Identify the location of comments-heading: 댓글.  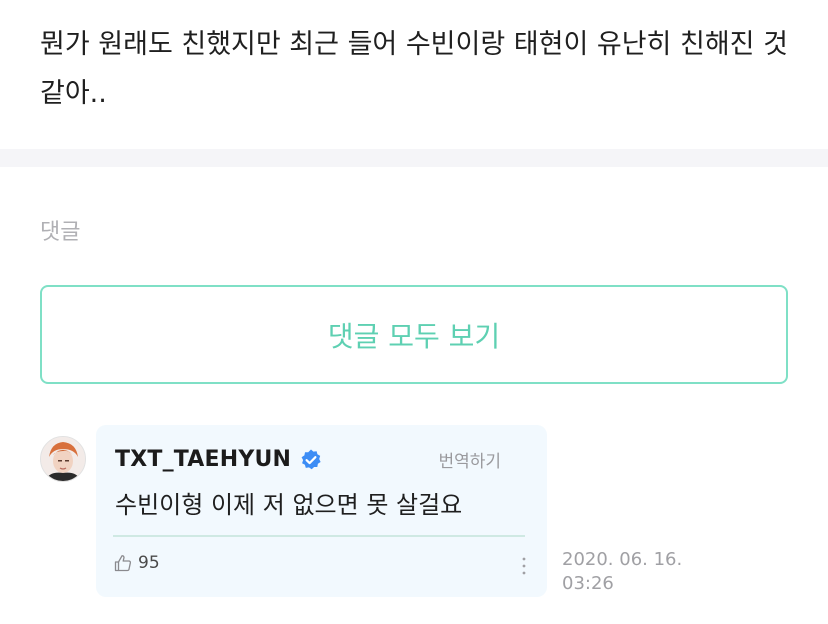
(60, 232).